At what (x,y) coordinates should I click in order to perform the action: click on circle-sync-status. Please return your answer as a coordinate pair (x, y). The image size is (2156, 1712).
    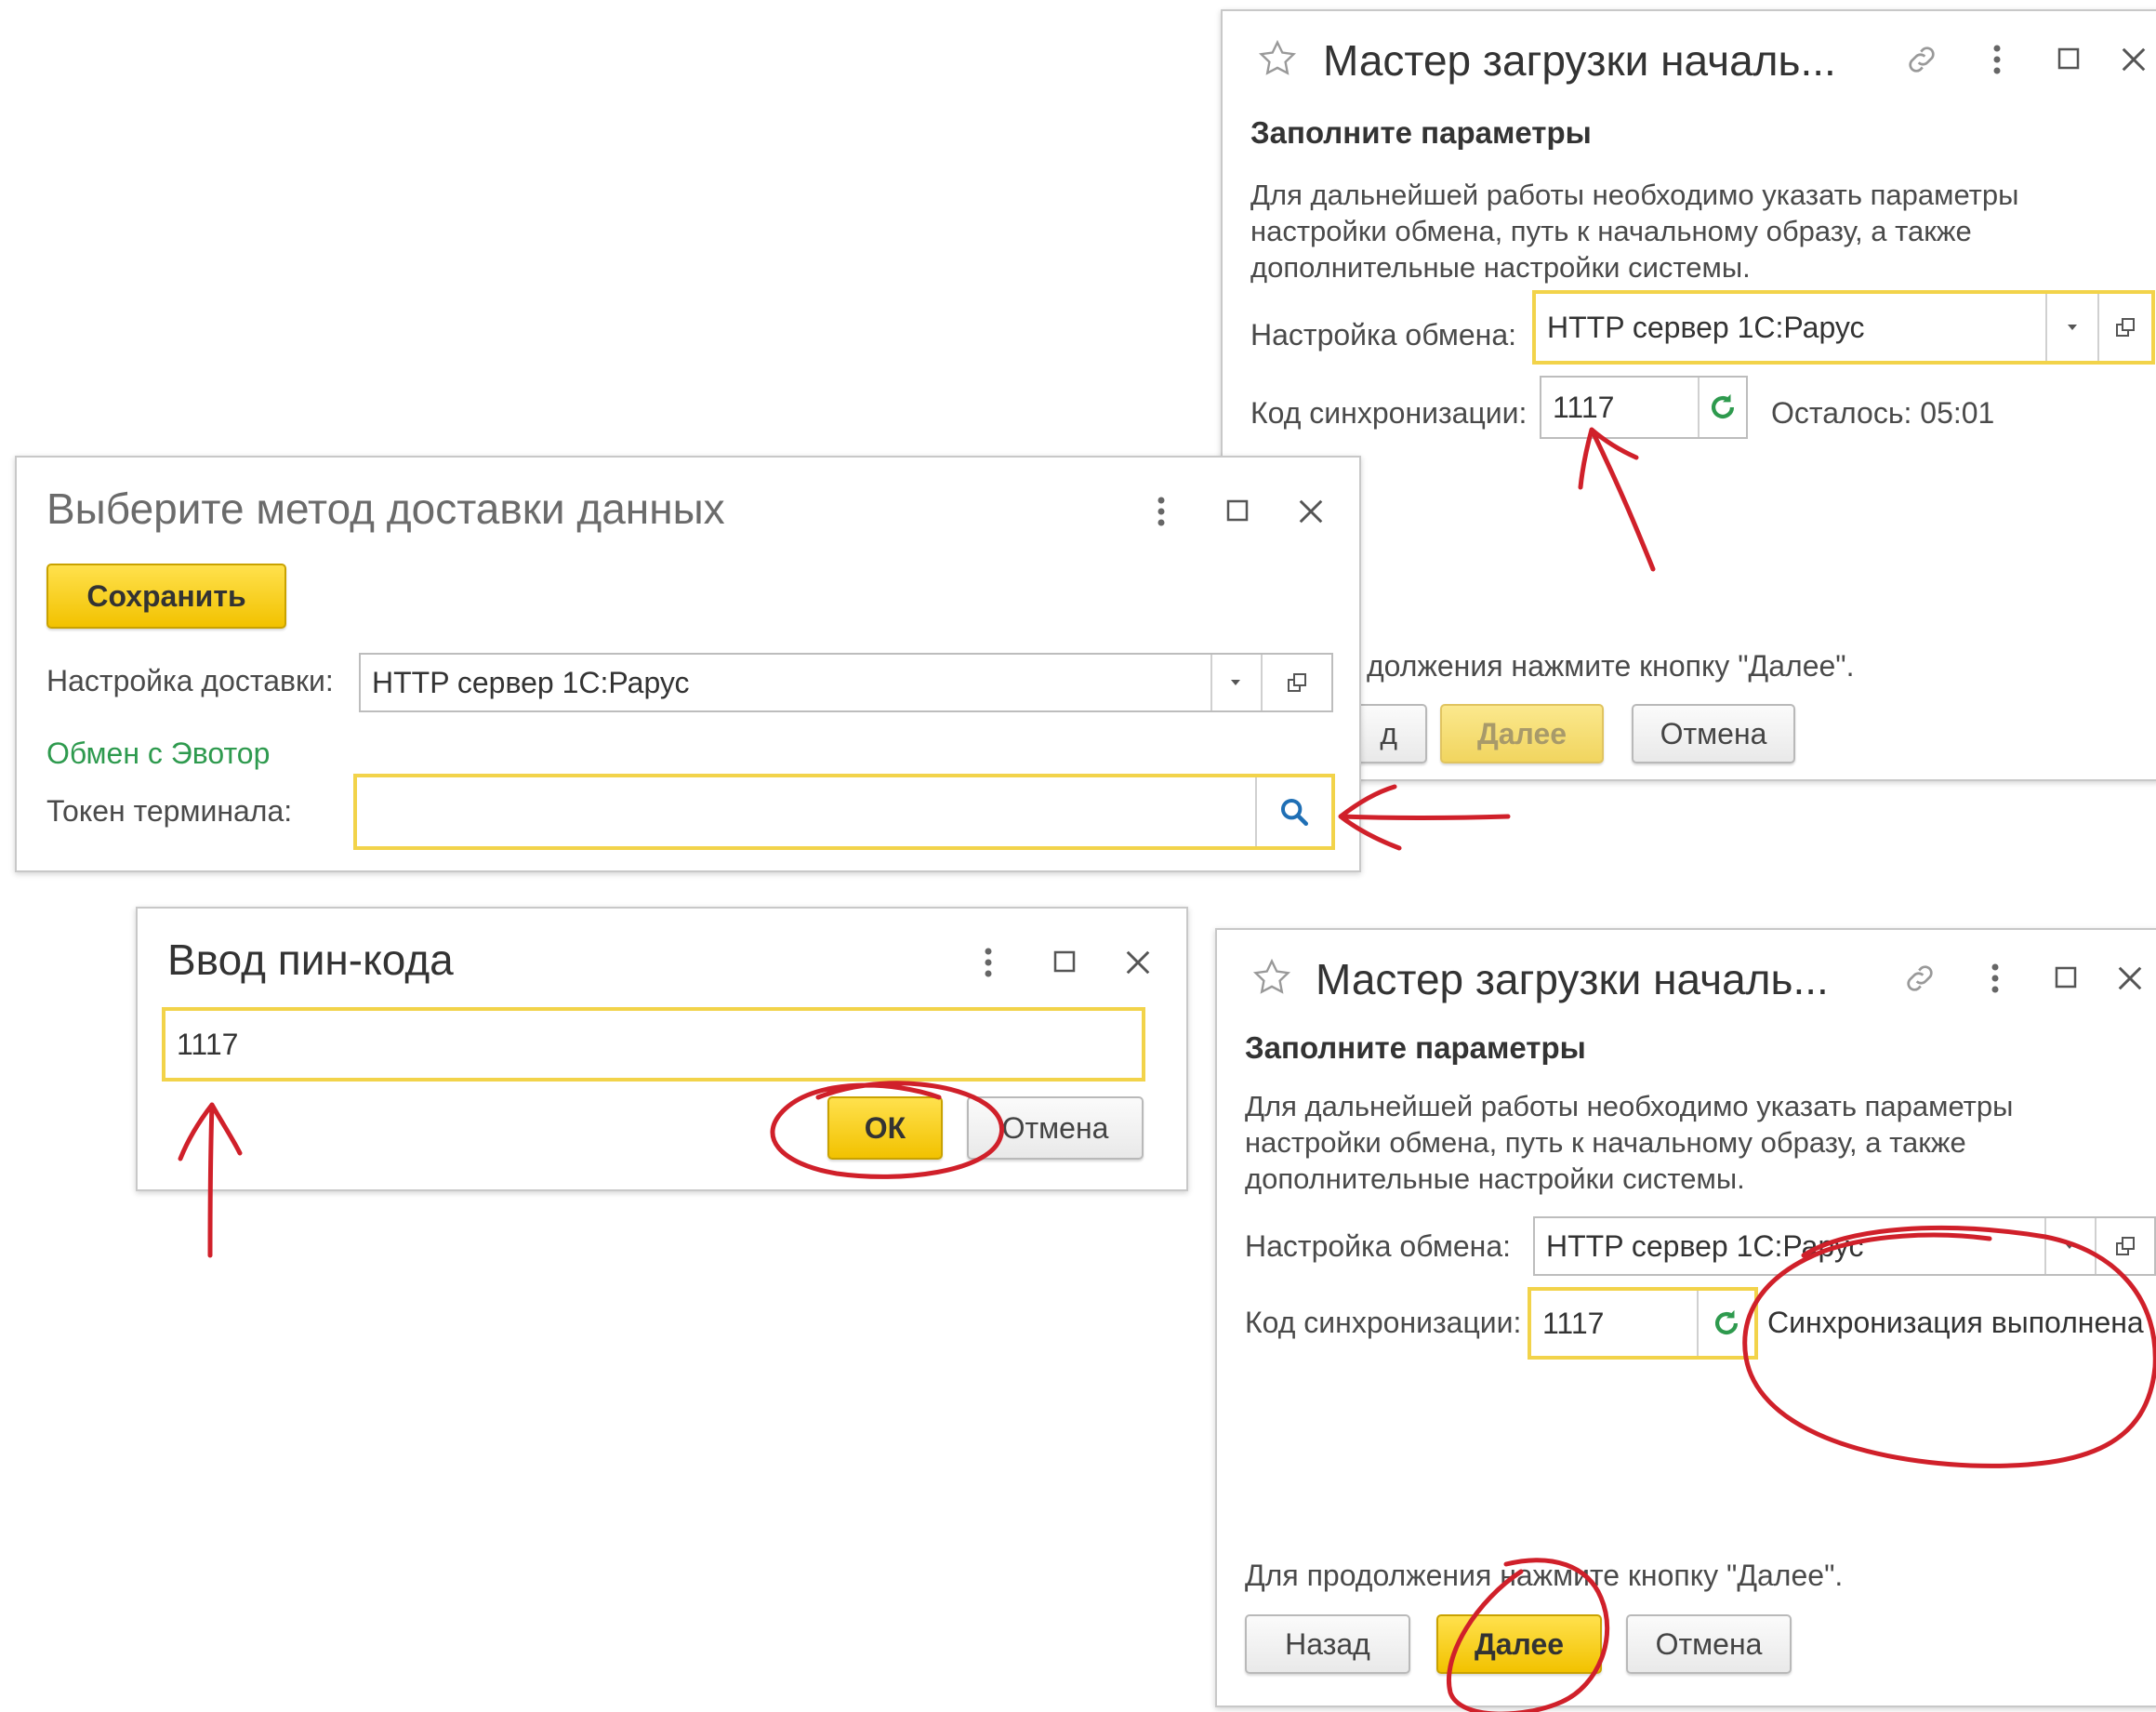
    Looking at the image, I should click on (1949, 1346).